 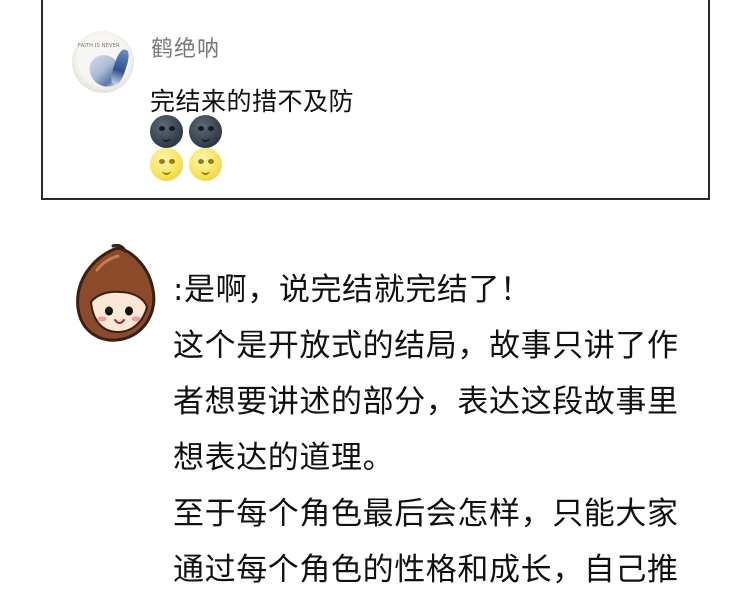 What do you see at coordinates (99, 46) in the screenshot?
I see `avatar-tag: FAITH IS NEVER` at bounding box center [99, 46].